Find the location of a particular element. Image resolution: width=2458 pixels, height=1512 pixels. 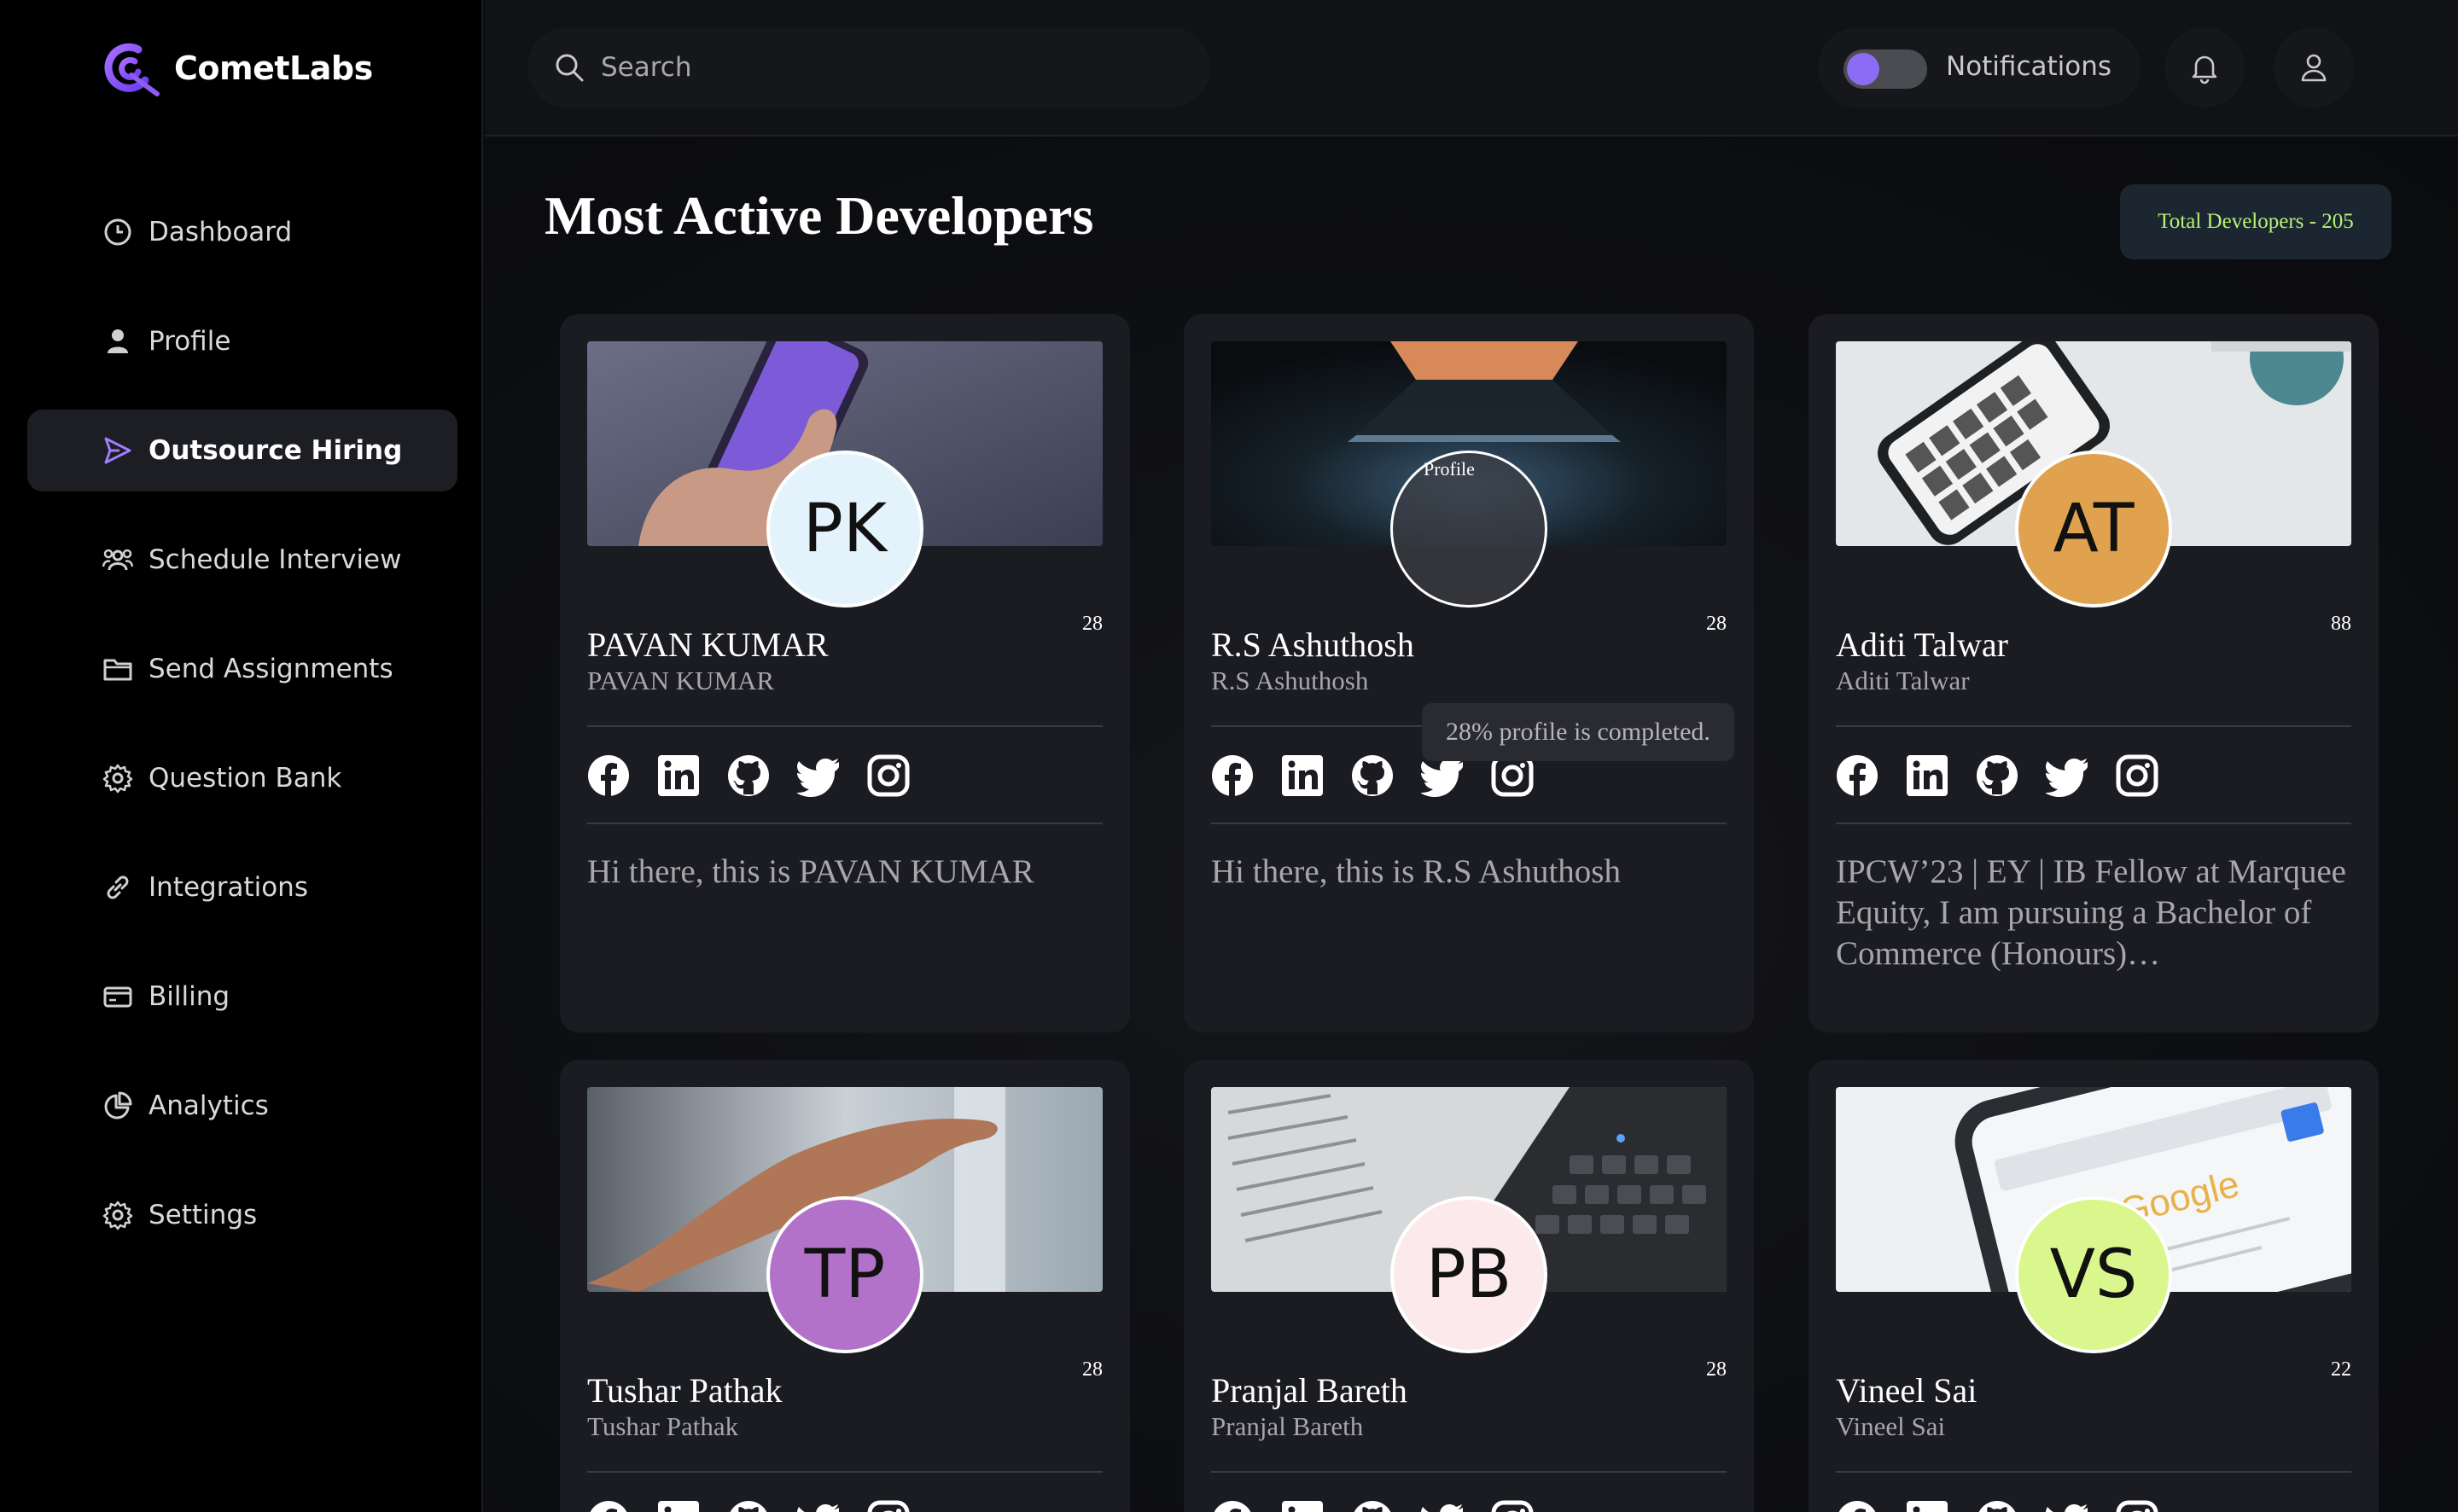

avatar: VS is located at coordinates (2093, 1274).